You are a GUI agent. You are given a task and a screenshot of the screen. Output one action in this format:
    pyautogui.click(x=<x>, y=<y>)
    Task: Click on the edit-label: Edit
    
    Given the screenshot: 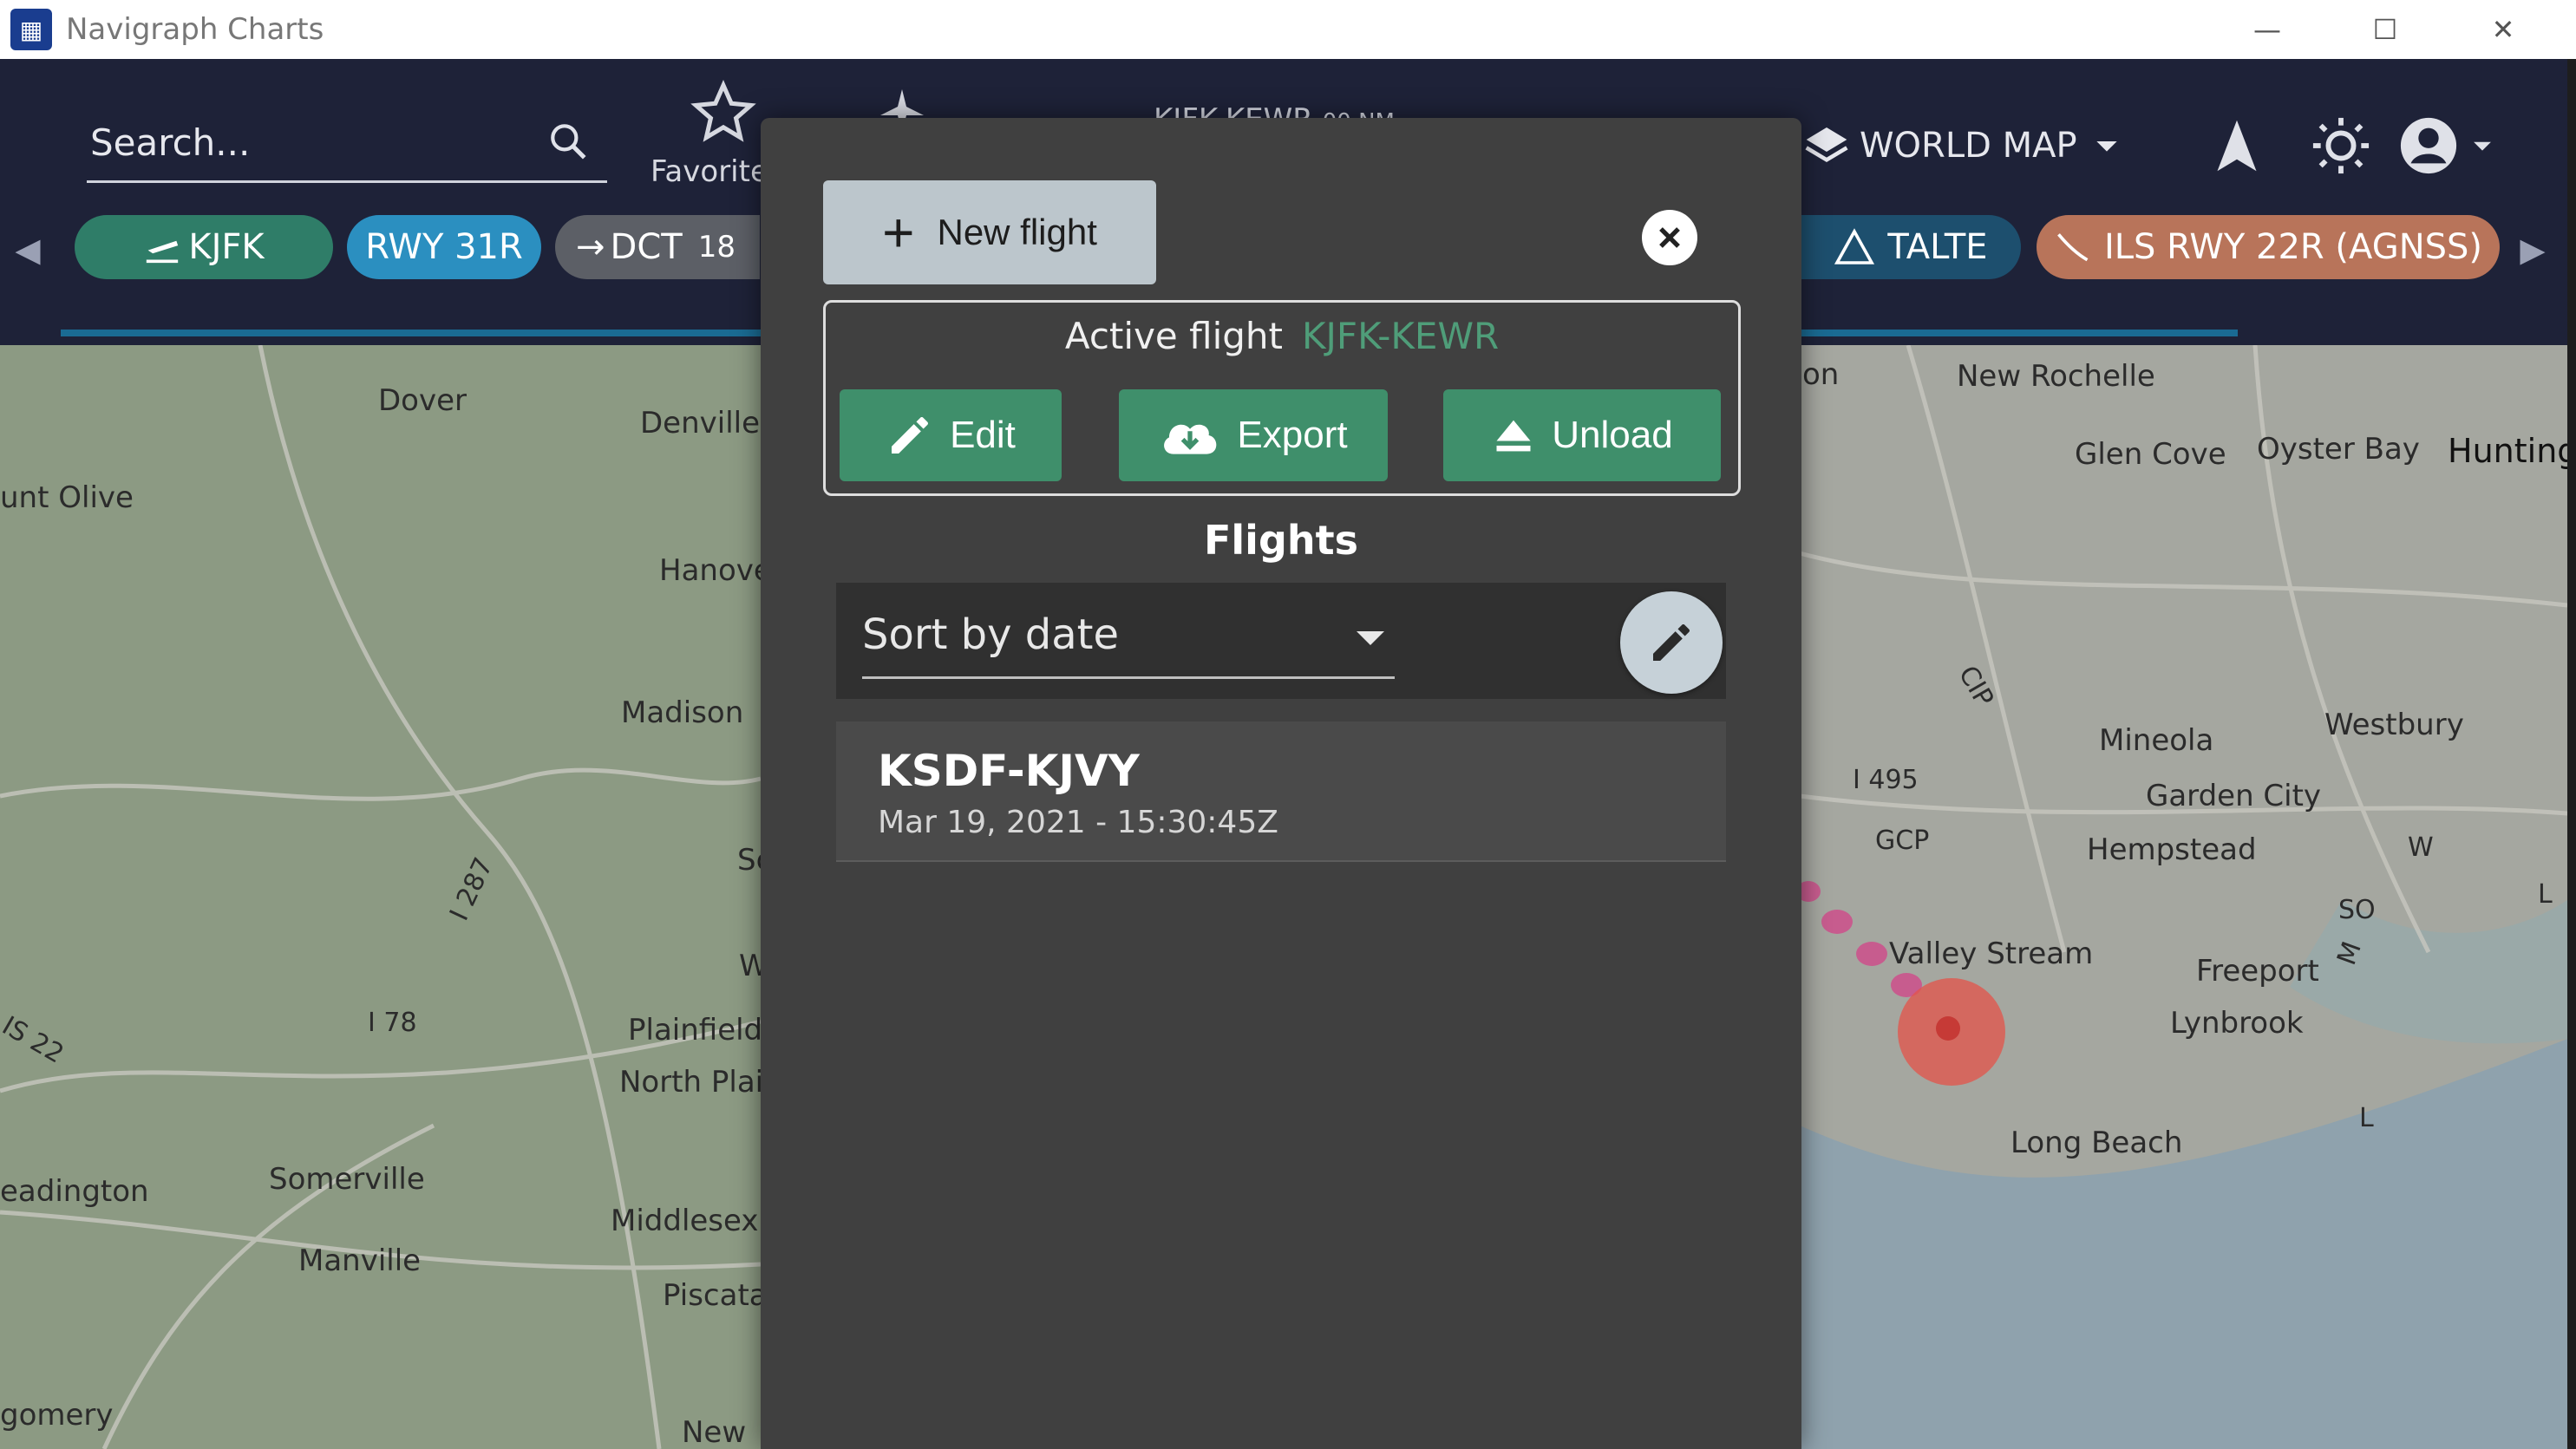 What is the action you would take?
    pyautogui.click(x=983, y=435)
    